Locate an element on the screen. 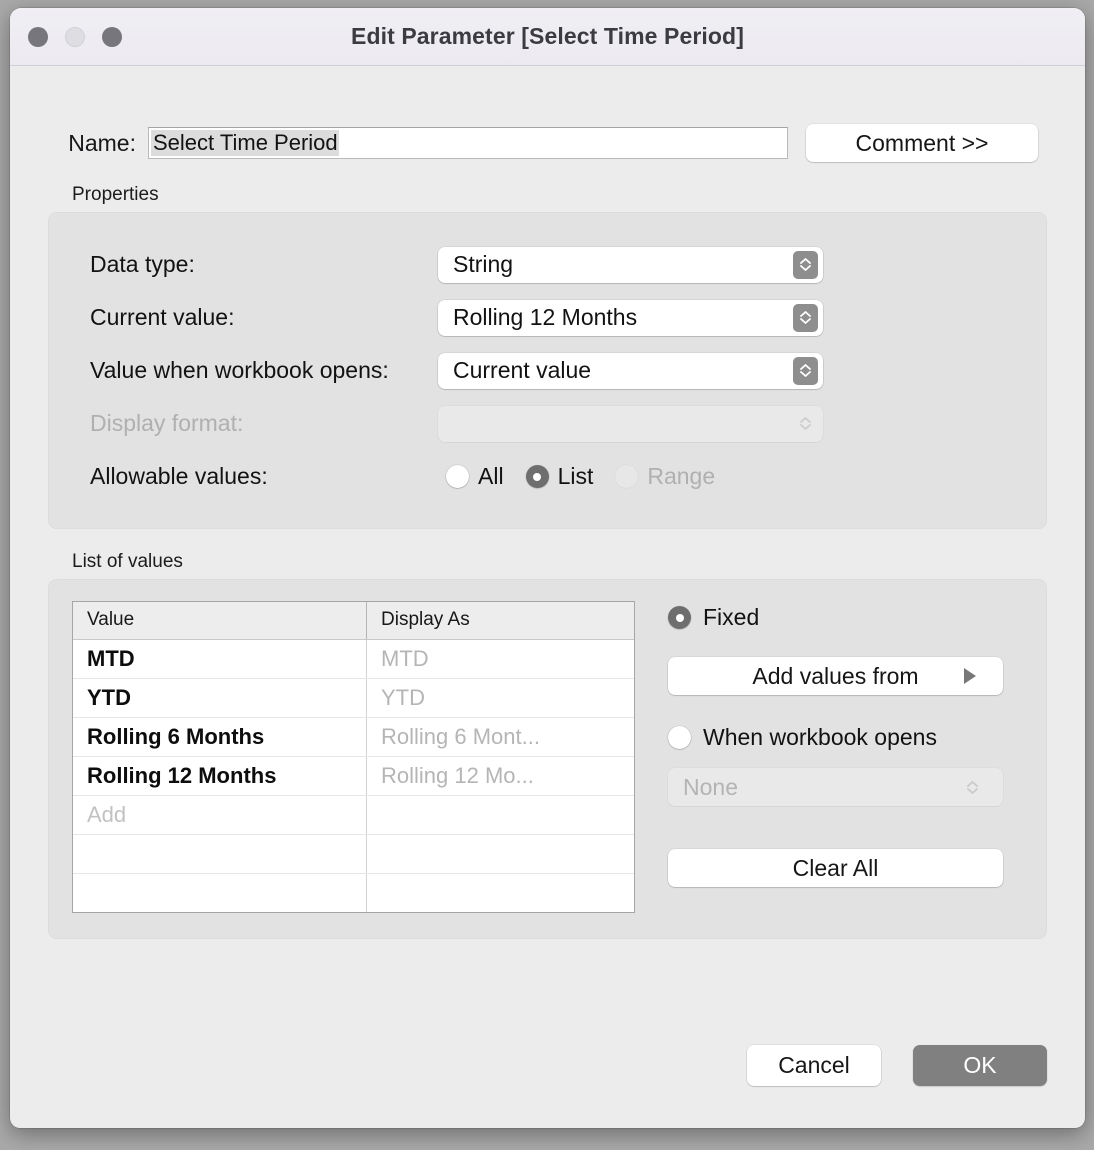 The width and height of the screenshot is (1094, 1150). cell-display-as: MTD is located at coordinates (500, 659).